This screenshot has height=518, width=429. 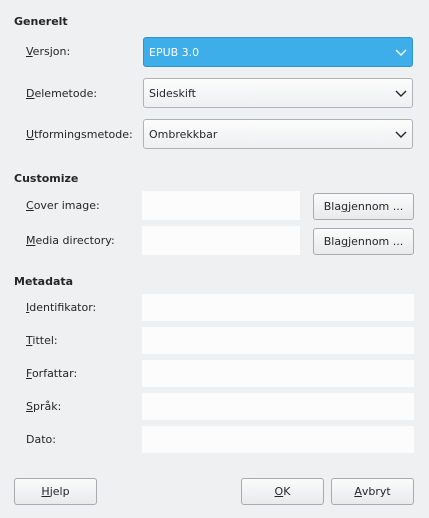 I want to click on language-input, so click(x=278, y=406).